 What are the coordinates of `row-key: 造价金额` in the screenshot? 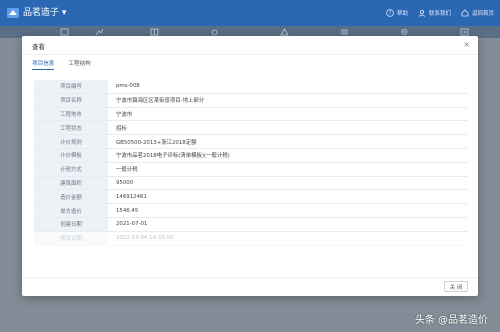 It's located at (71, 197).